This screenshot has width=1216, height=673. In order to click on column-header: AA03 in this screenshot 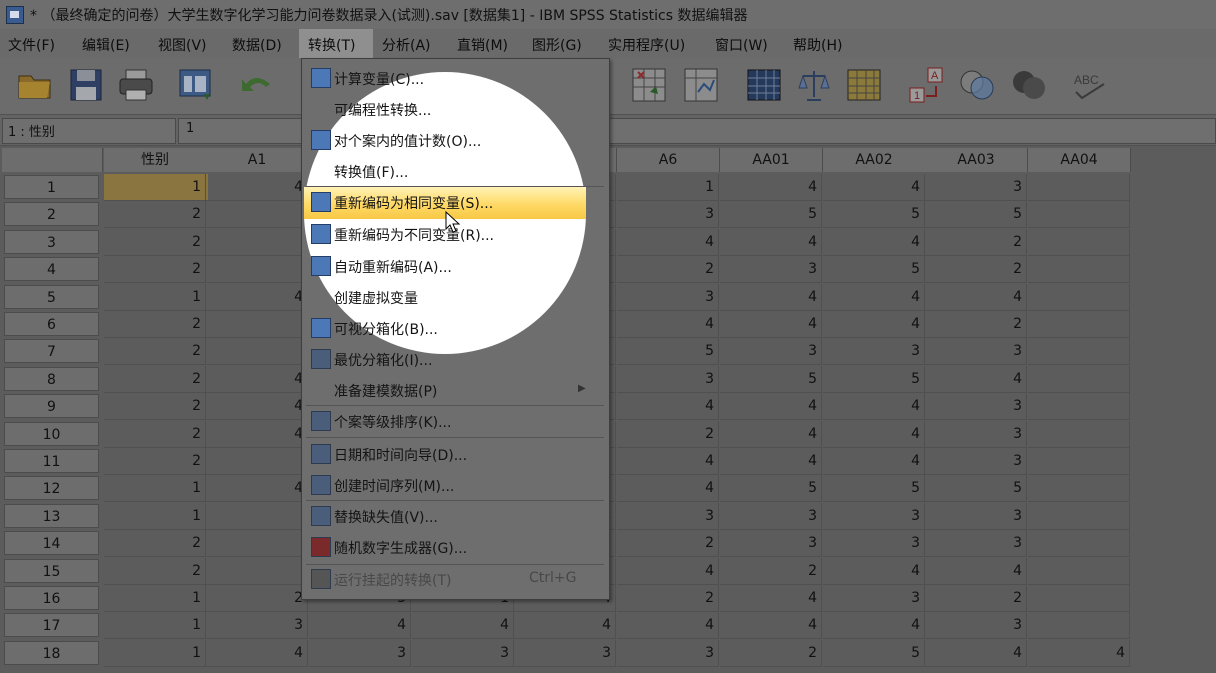, I will do `click(976, 160)`.